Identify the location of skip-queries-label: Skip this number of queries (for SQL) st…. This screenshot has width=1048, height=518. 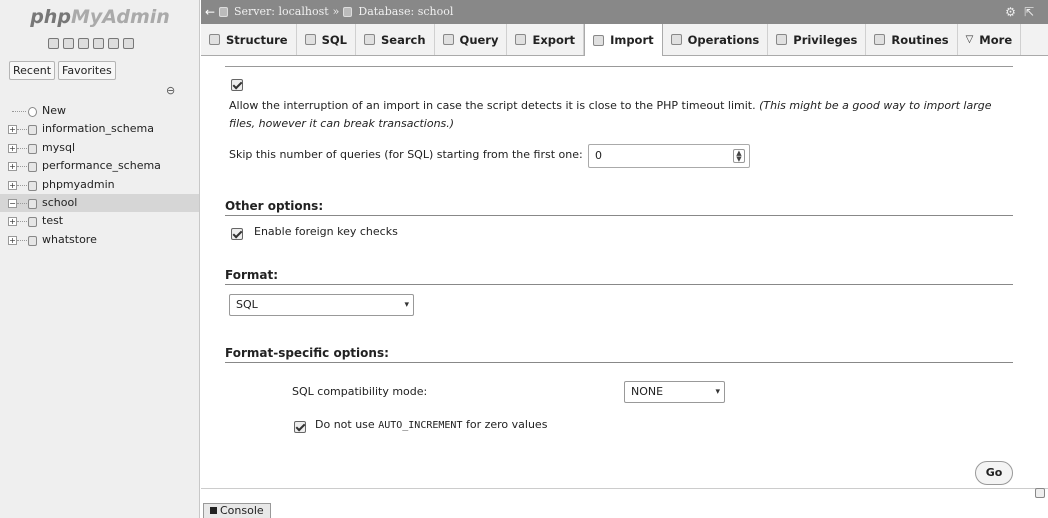
(406, 154).